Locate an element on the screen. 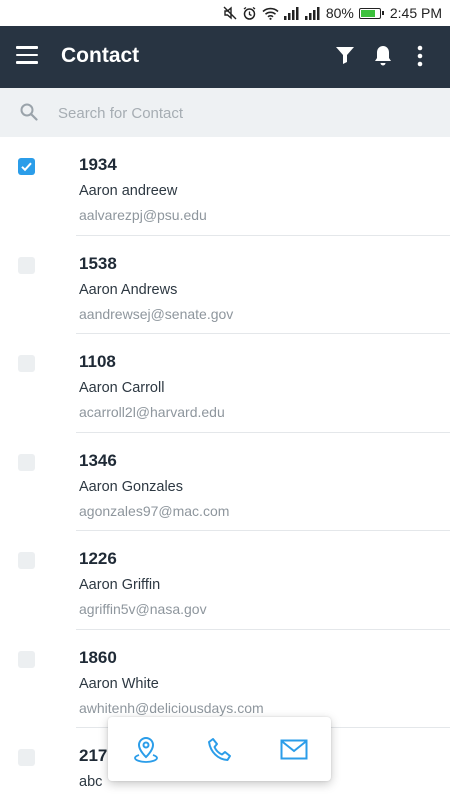 The height and width of the screenshot is (800, 450). alarm-icon is located at coordinates (249, 13).